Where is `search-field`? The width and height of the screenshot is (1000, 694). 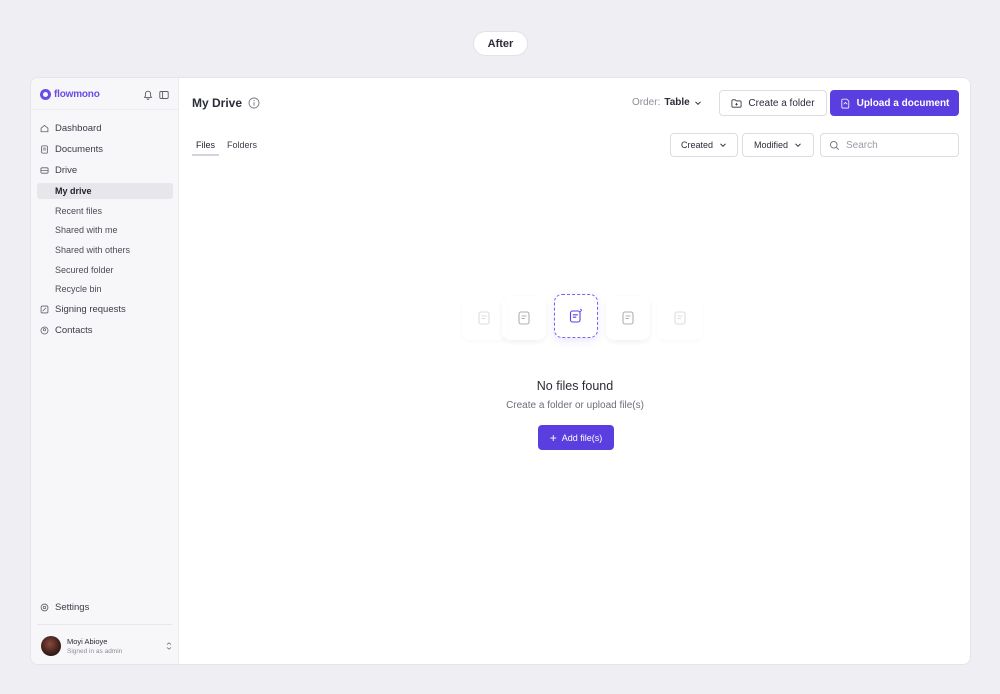
search-field is located at coordinates (889, 145).